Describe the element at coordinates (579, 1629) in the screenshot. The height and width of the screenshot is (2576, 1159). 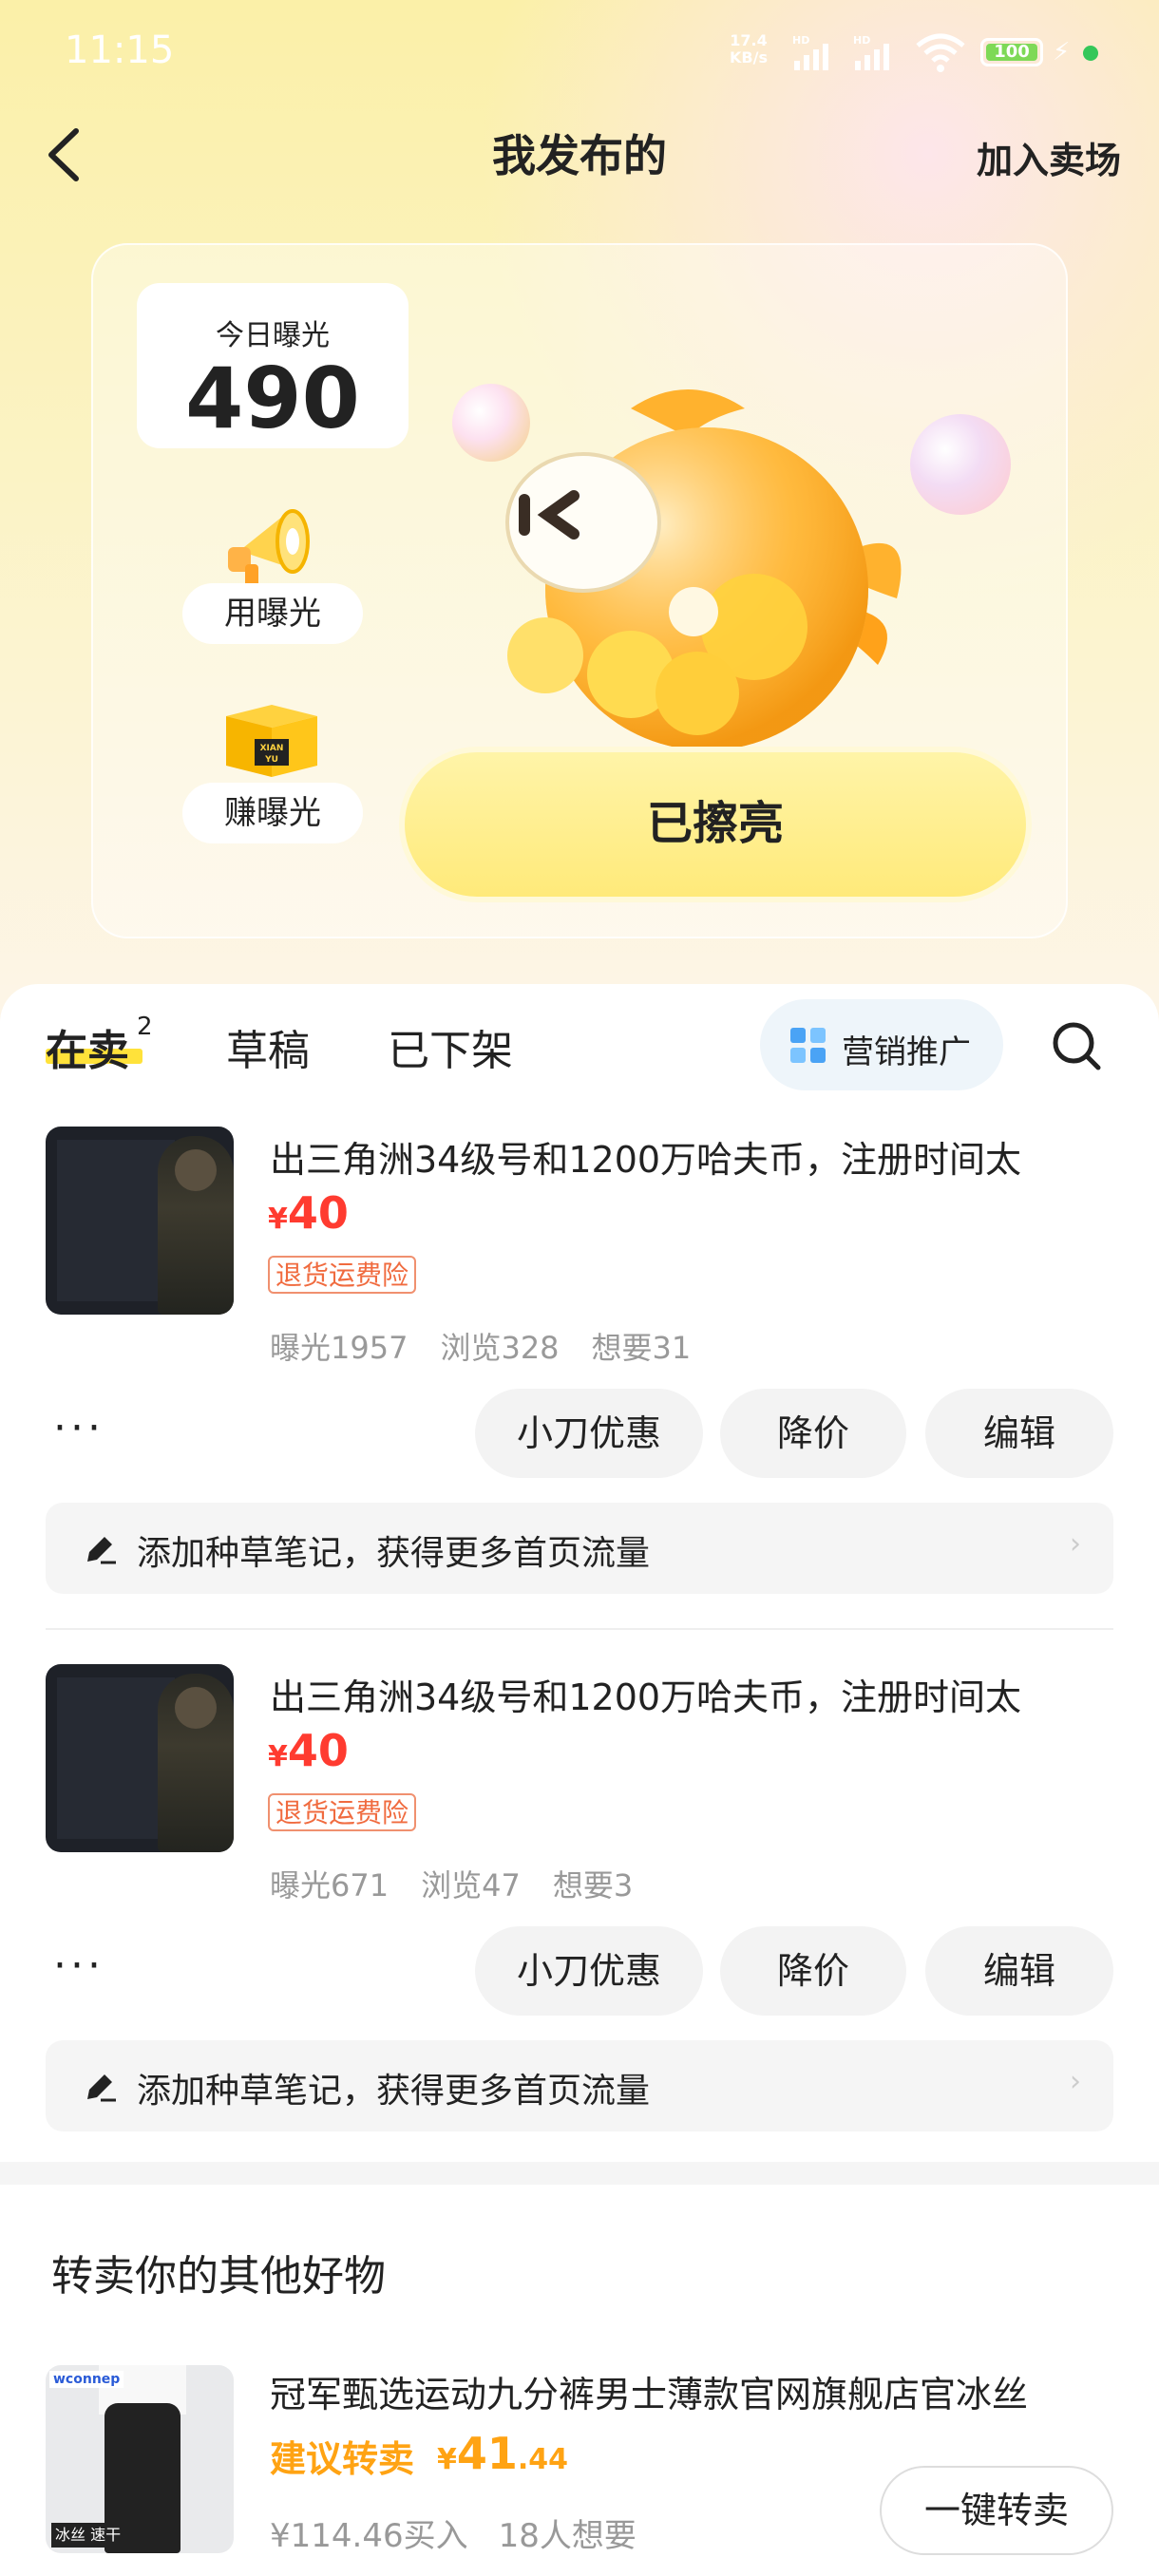
I see `listing-divider` at that location.